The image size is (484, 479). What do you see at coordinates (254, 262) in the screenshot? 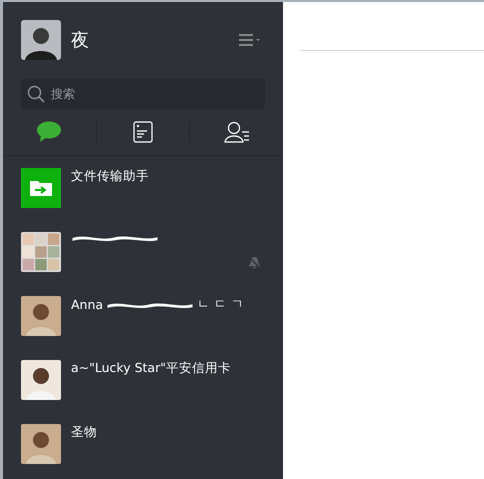
I see `muted-bell-icon` at bounding box center [254, 262].